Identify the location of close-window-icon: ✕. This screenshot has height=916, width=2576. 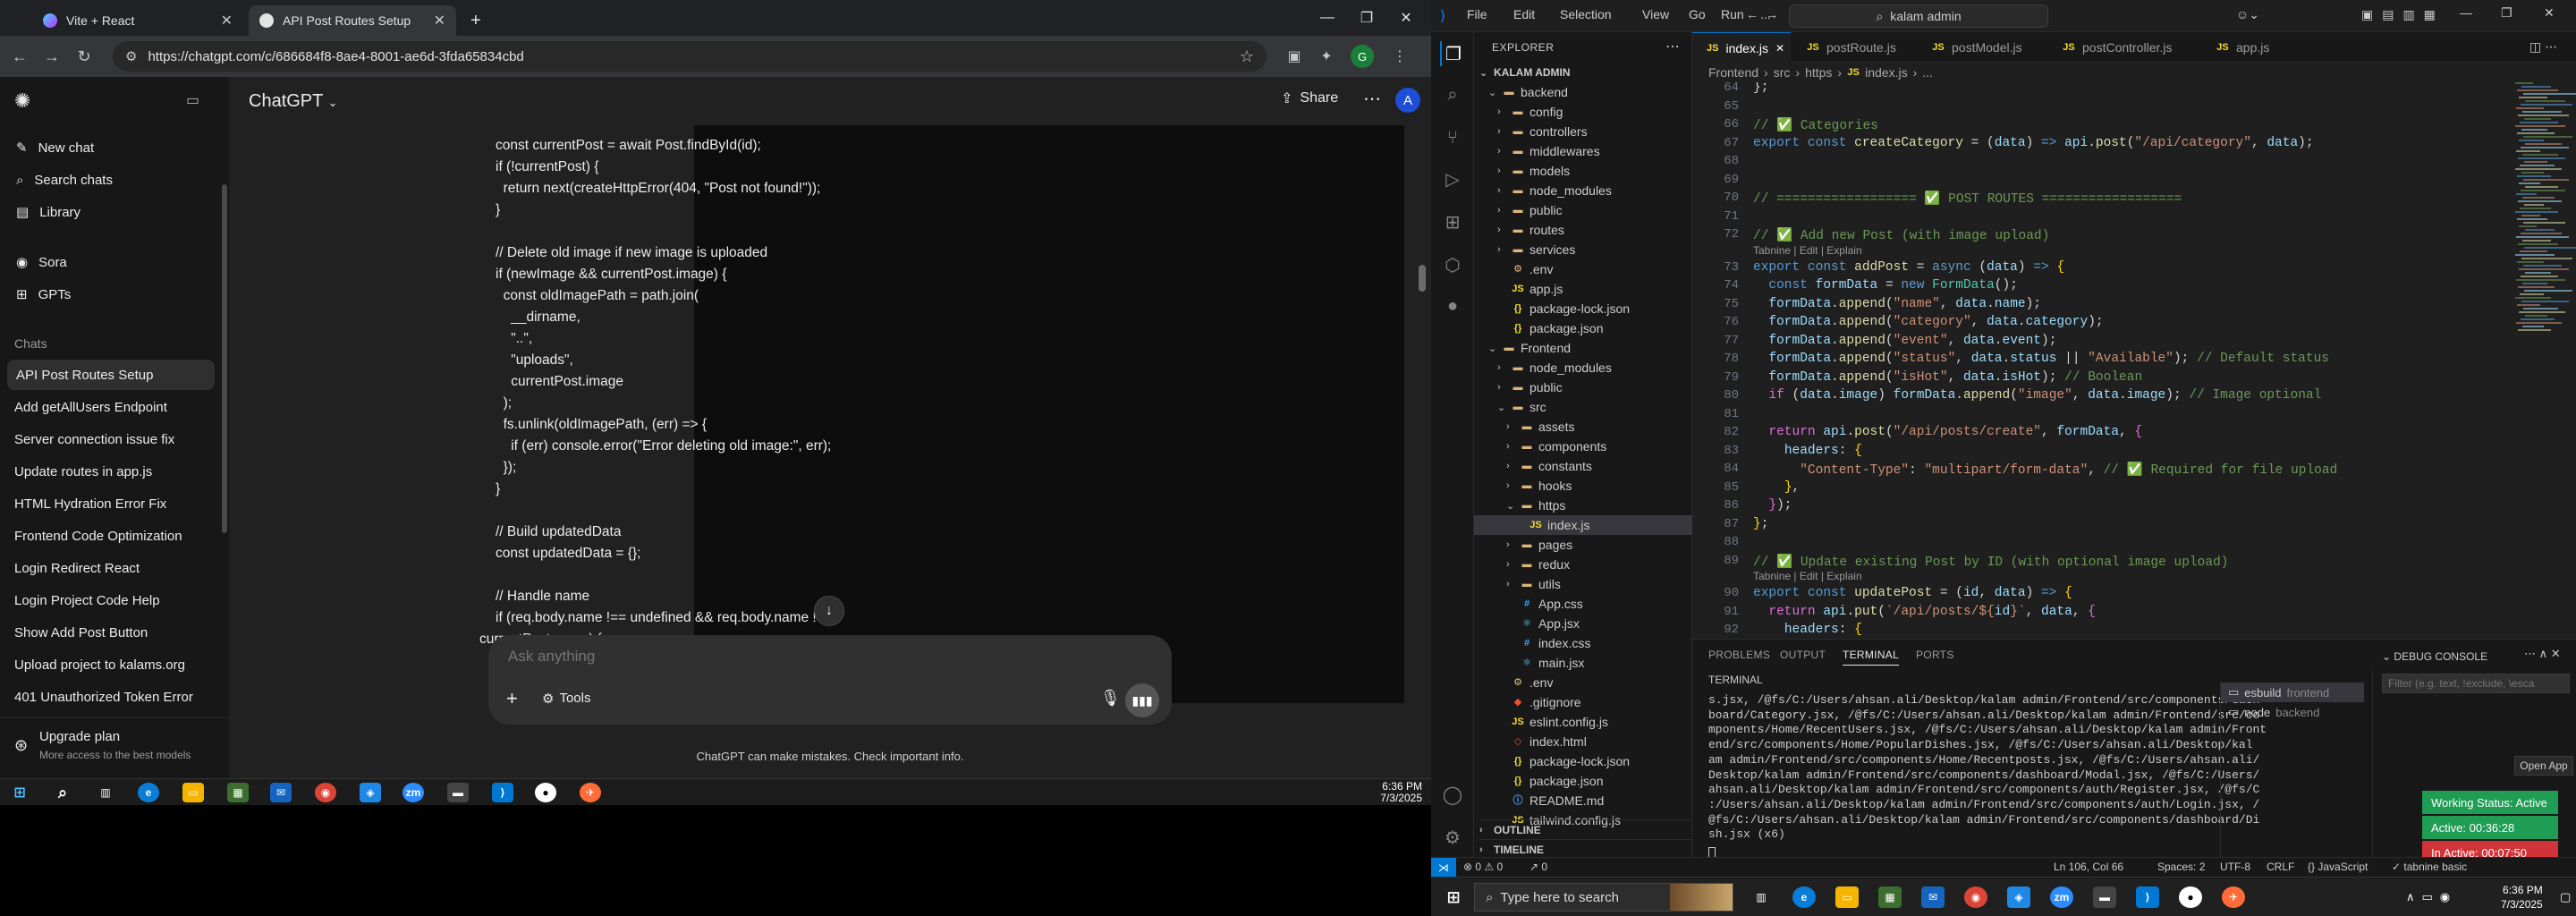
(1406, 18).